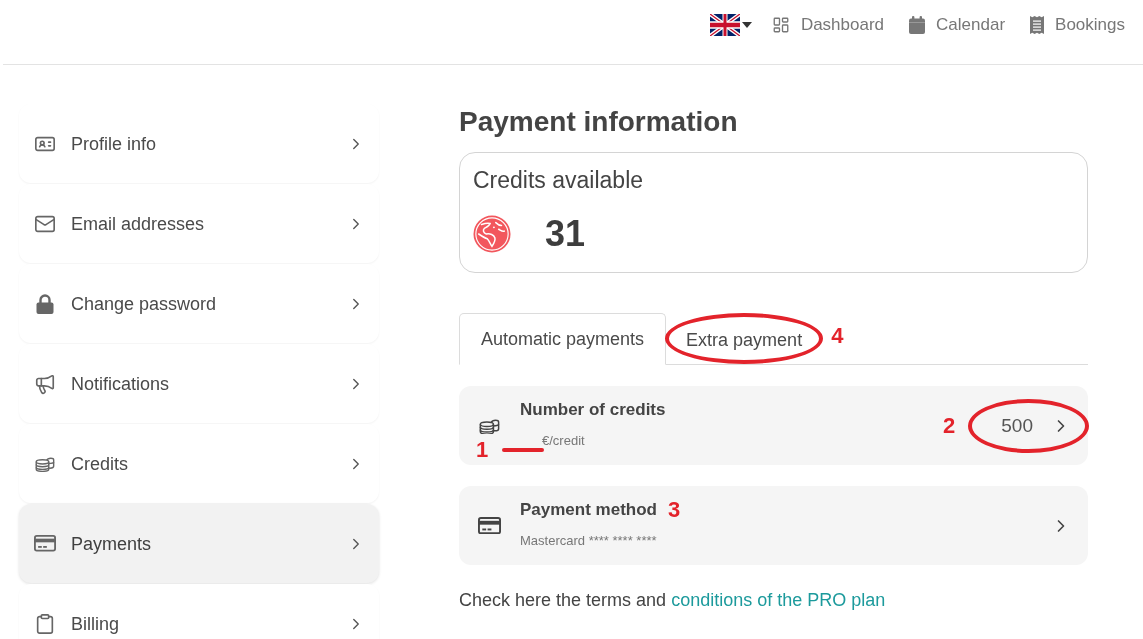 The height and width of the screenshot is (639, 1143). Describe the element at coordinates (199, 223) in the screenshot. I see `sidebar-item: Email addresses` at that location.